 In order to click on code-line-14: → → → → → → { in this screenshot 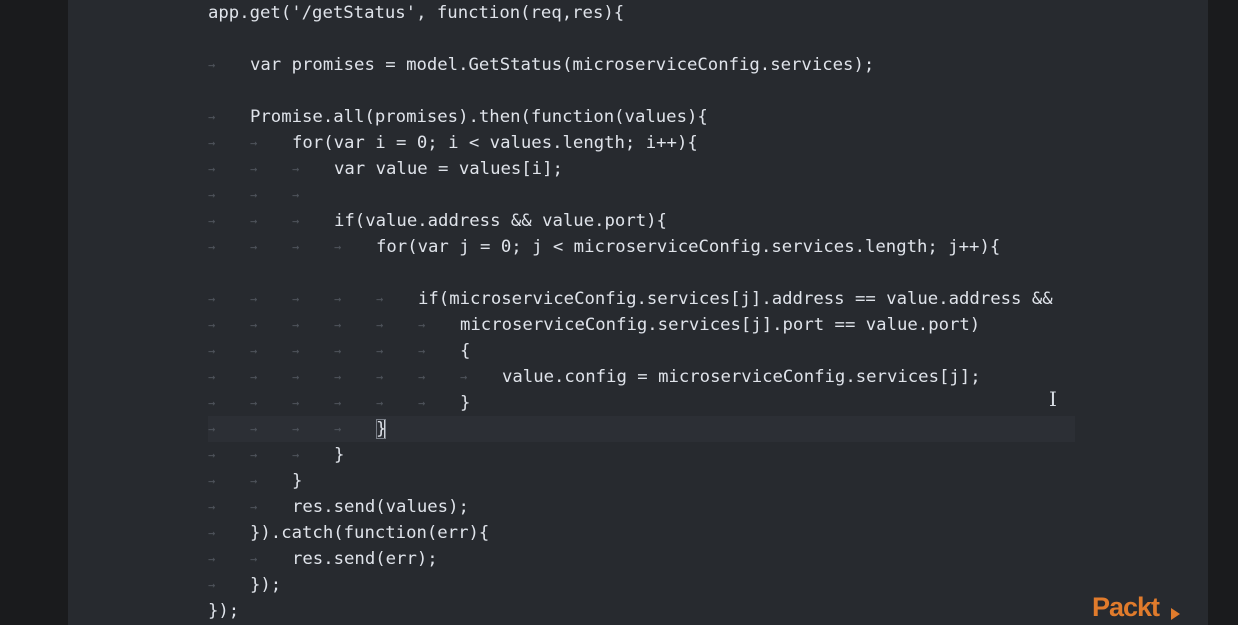, I will do `click(339, 351)`.